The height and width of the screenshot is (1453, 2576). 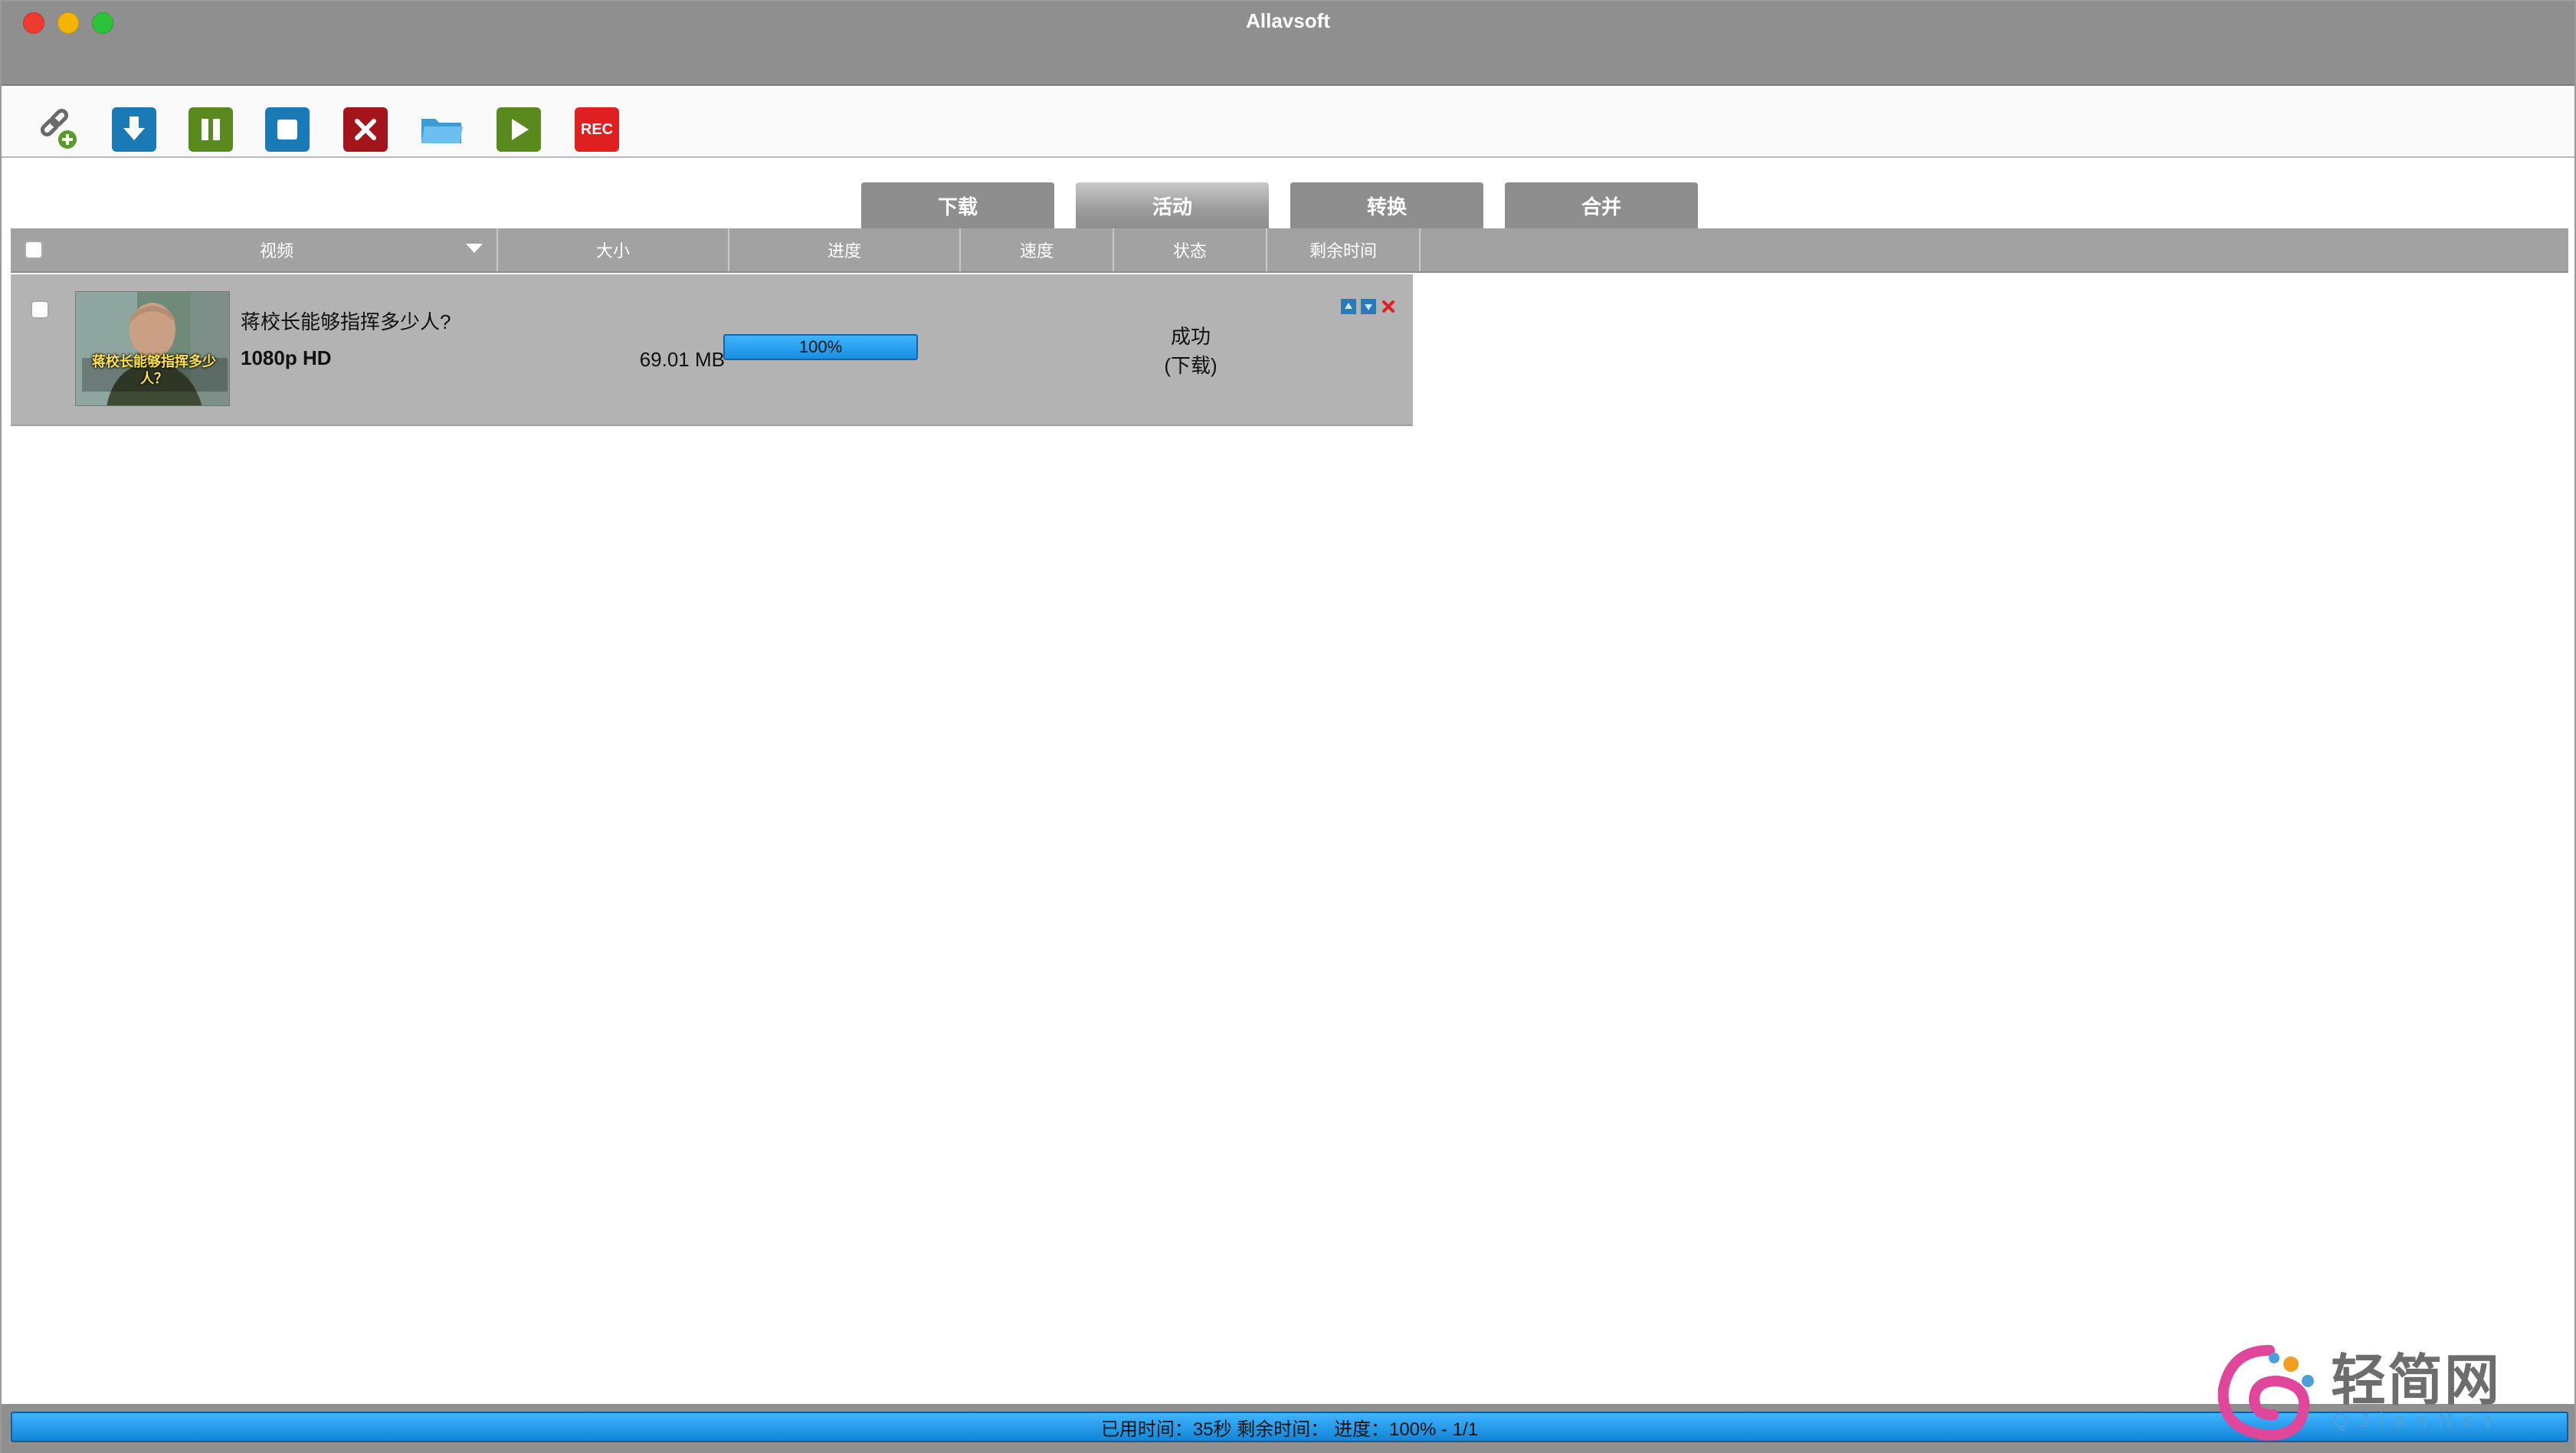 I want to click on tab-activity: 活动, so click(x=1172, y=205).